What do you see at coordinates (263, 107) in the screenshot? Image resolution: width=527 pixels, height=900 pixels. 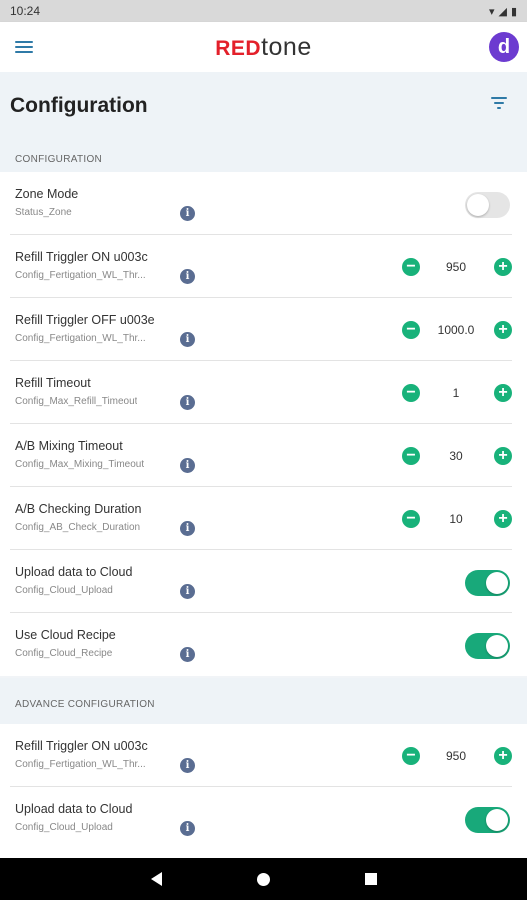 I see `page-header: Configuration` at bounding box center [263, 107].